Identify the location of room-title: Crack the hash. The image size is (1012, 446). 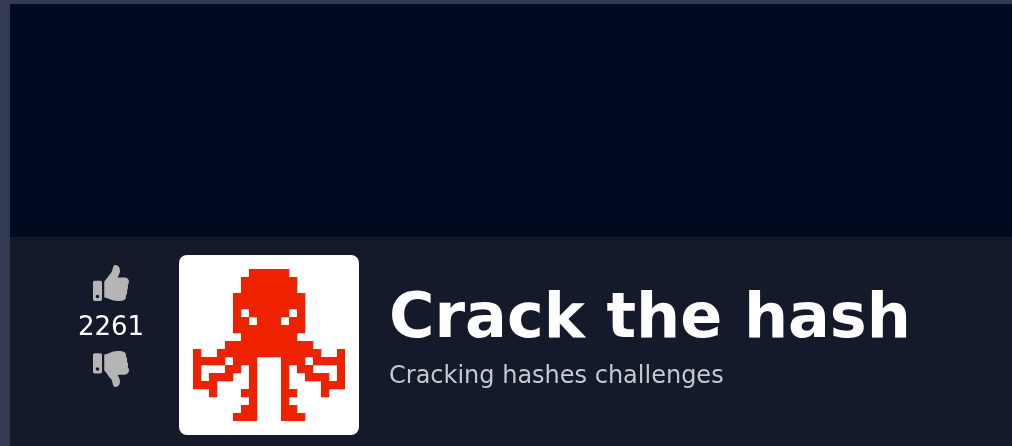
(650, 316).